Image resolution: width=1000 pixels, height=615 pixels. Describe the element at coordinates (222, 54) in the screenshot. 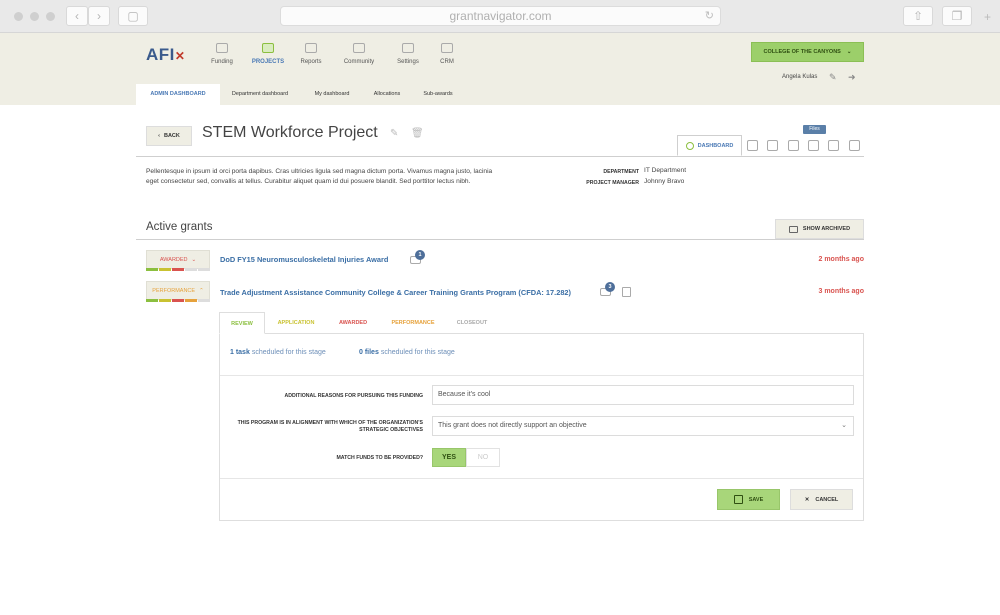

I see `nav-funding: Funding` at that location.